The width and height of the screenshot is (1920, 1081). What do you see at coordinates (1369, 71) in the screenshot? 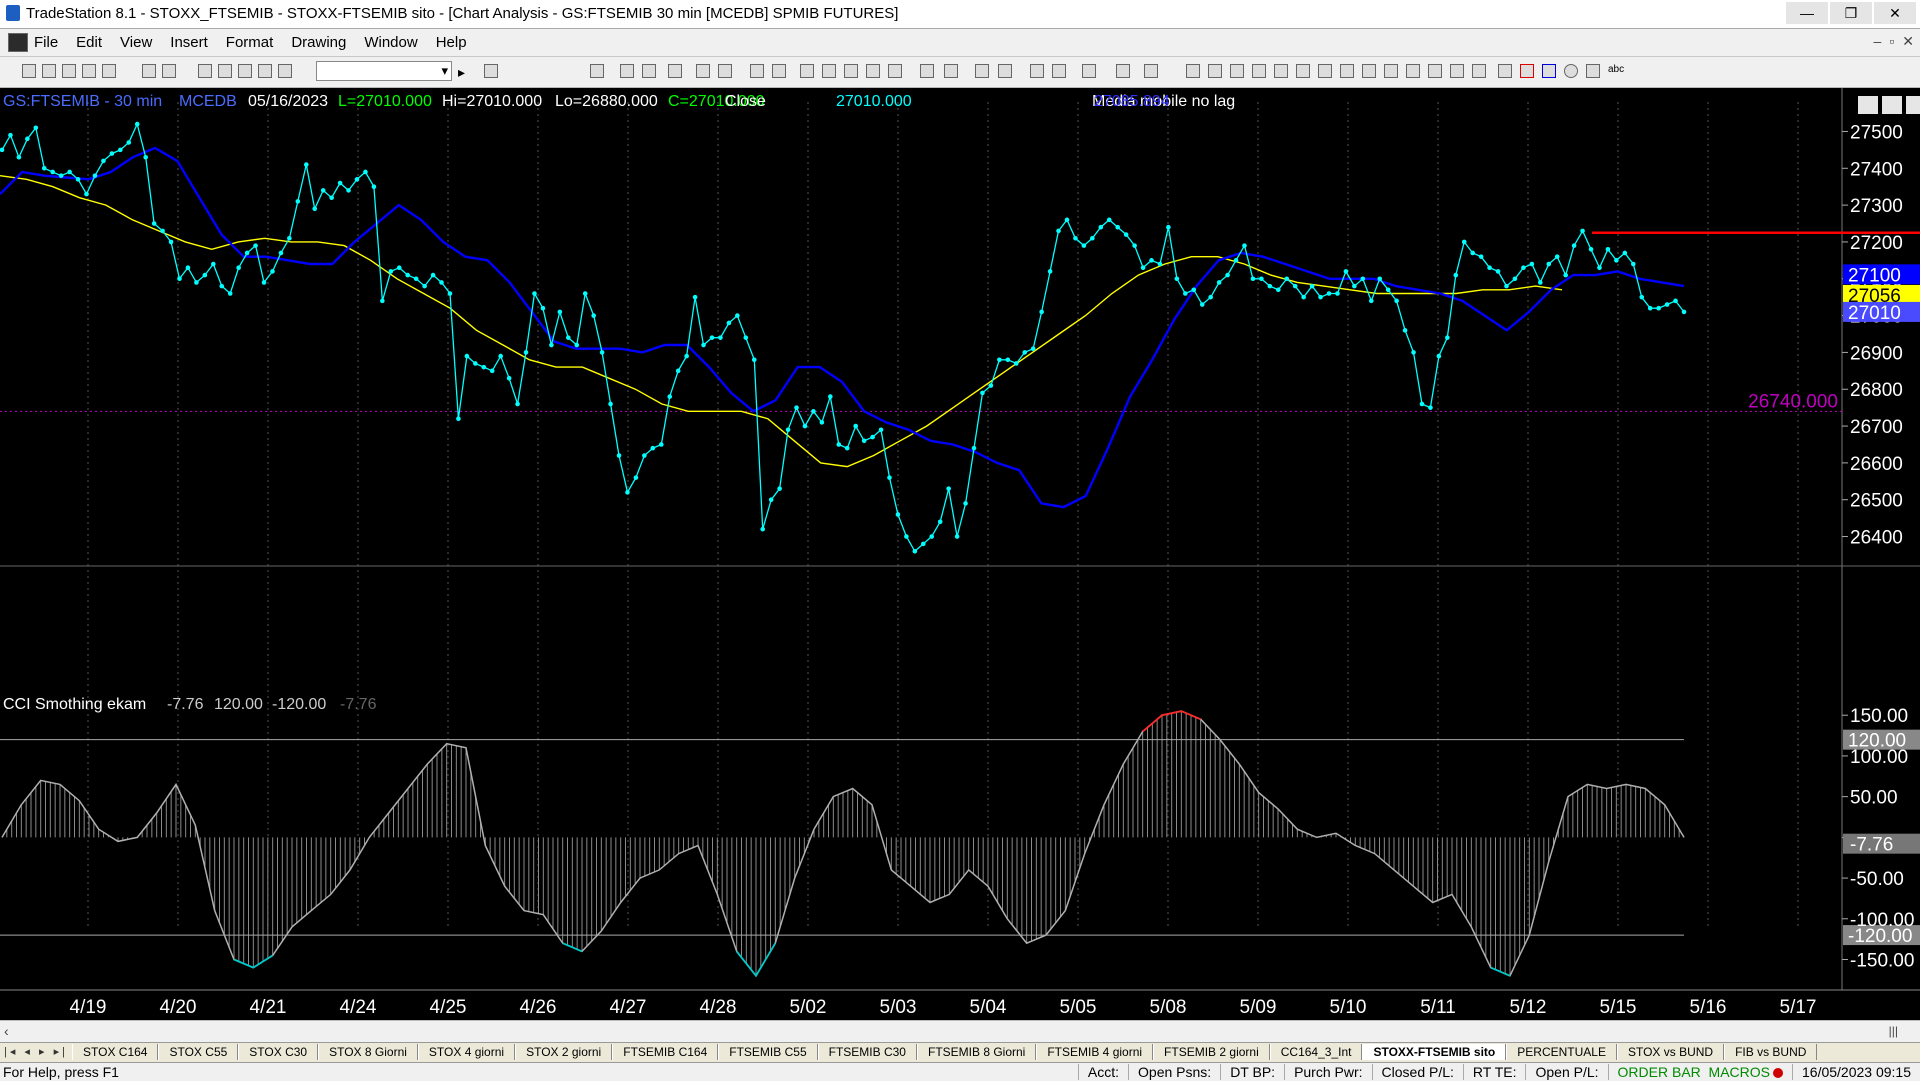
I see `angle-icon` at bounding box center [1369, 71].